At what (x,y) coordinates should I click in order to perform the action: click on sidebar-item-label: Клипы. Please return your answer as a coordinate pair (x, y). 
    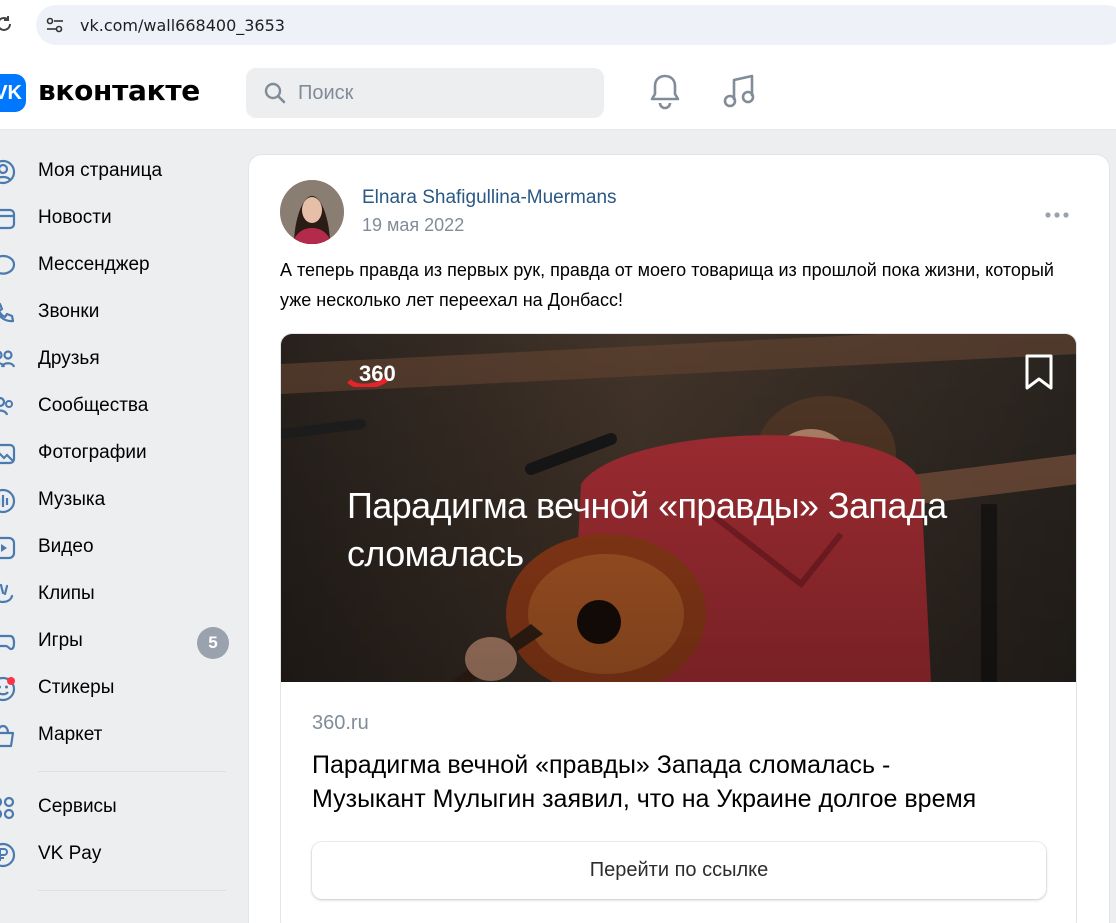
    Looking at the image, I should click on (66, 593).